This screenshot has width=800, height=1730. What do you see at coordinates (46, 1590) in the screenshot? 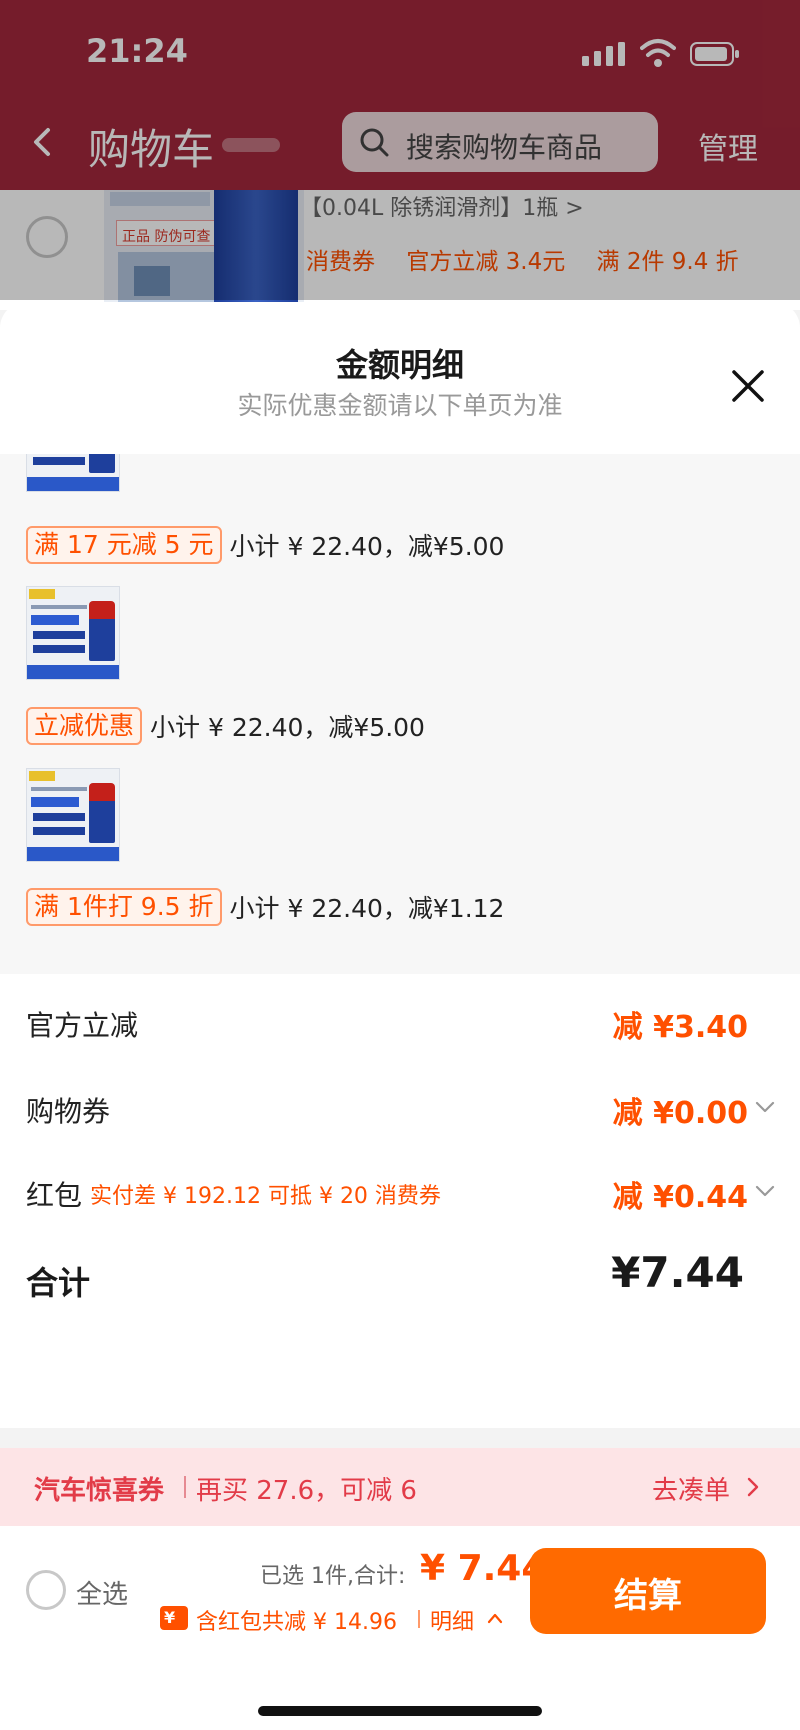
I see `select-all-checkbox` at bounding box center [46, 1590].